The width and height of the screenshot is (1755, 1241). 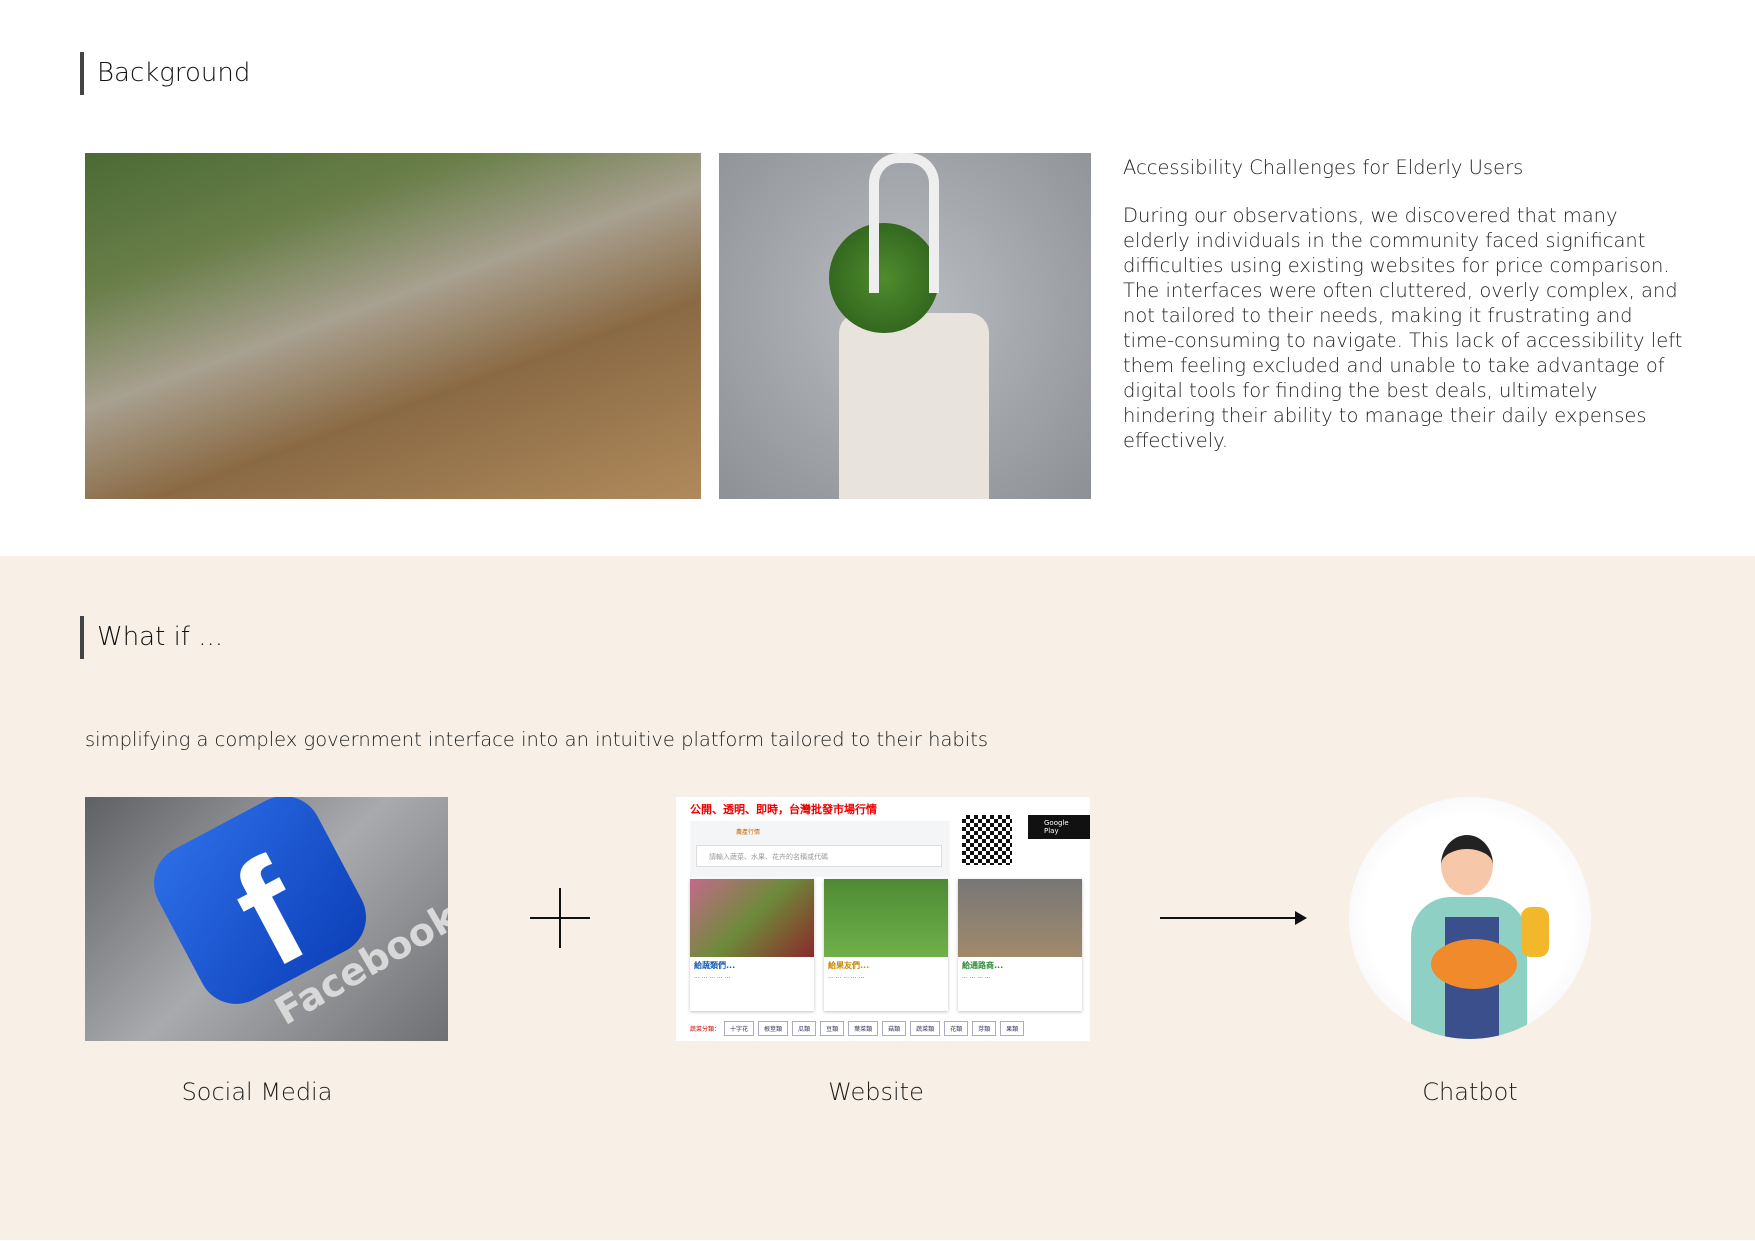 What do you see at coordinates (1229, 918) in the screenshot?
I see `arrow-right-icon` at bounding box center [1229, 918].